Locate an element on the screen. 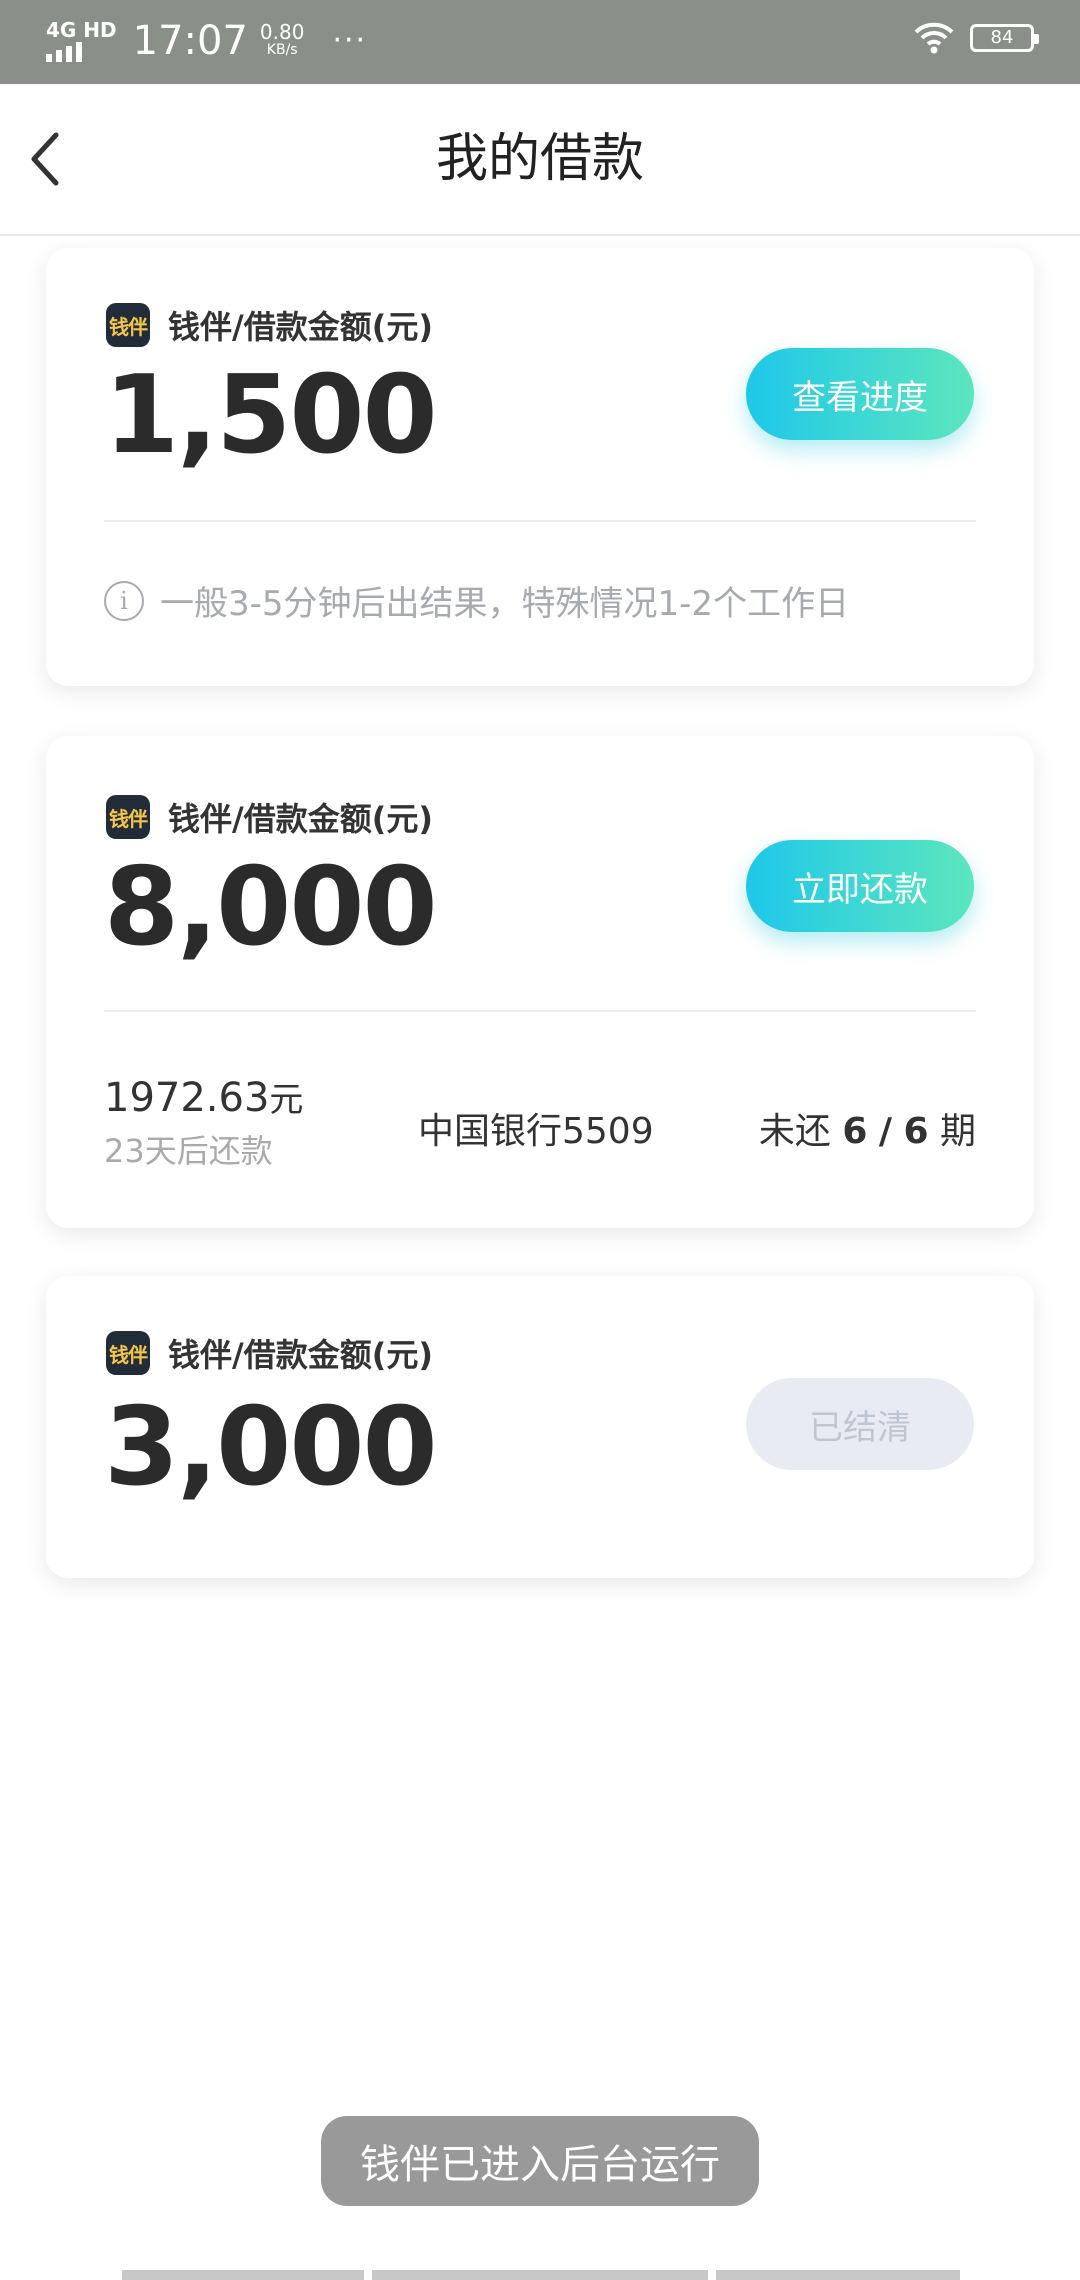 The image size is (1080, 2280). settled-button: 已结清 is located at coordinates (860, 1424).